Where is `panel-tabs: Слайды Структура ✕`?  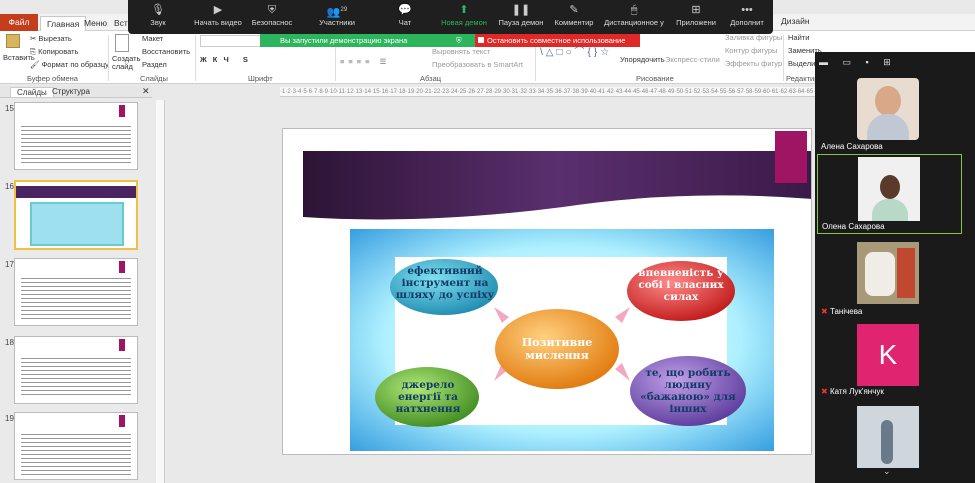
panel-tabs: Слайды Структура ✕ is located at coordinates (76, 92).